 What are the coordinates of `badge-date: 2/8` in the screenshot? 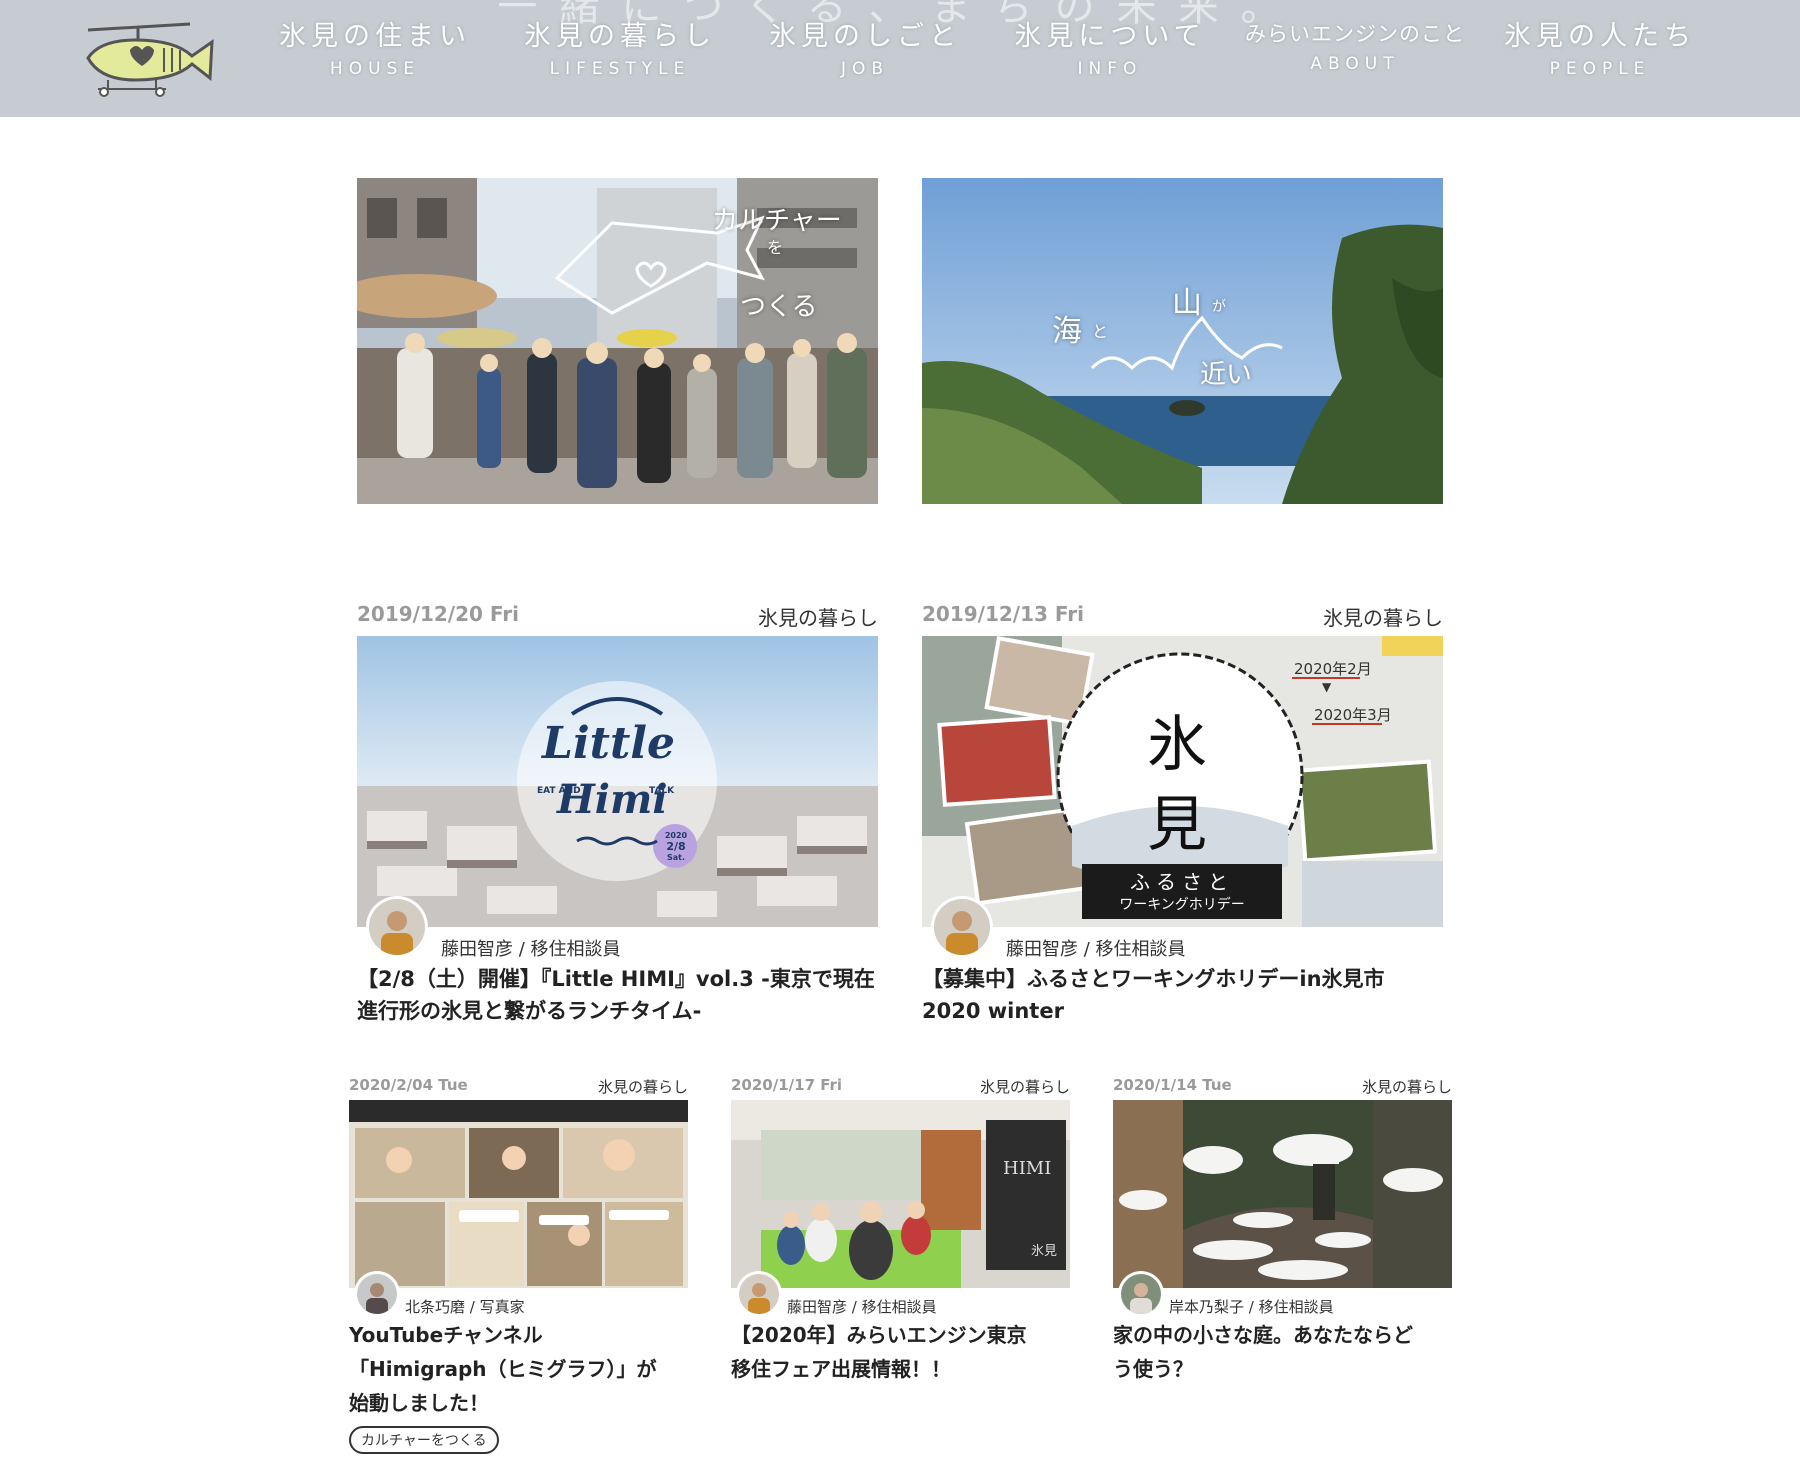 It's located at (676, 846).